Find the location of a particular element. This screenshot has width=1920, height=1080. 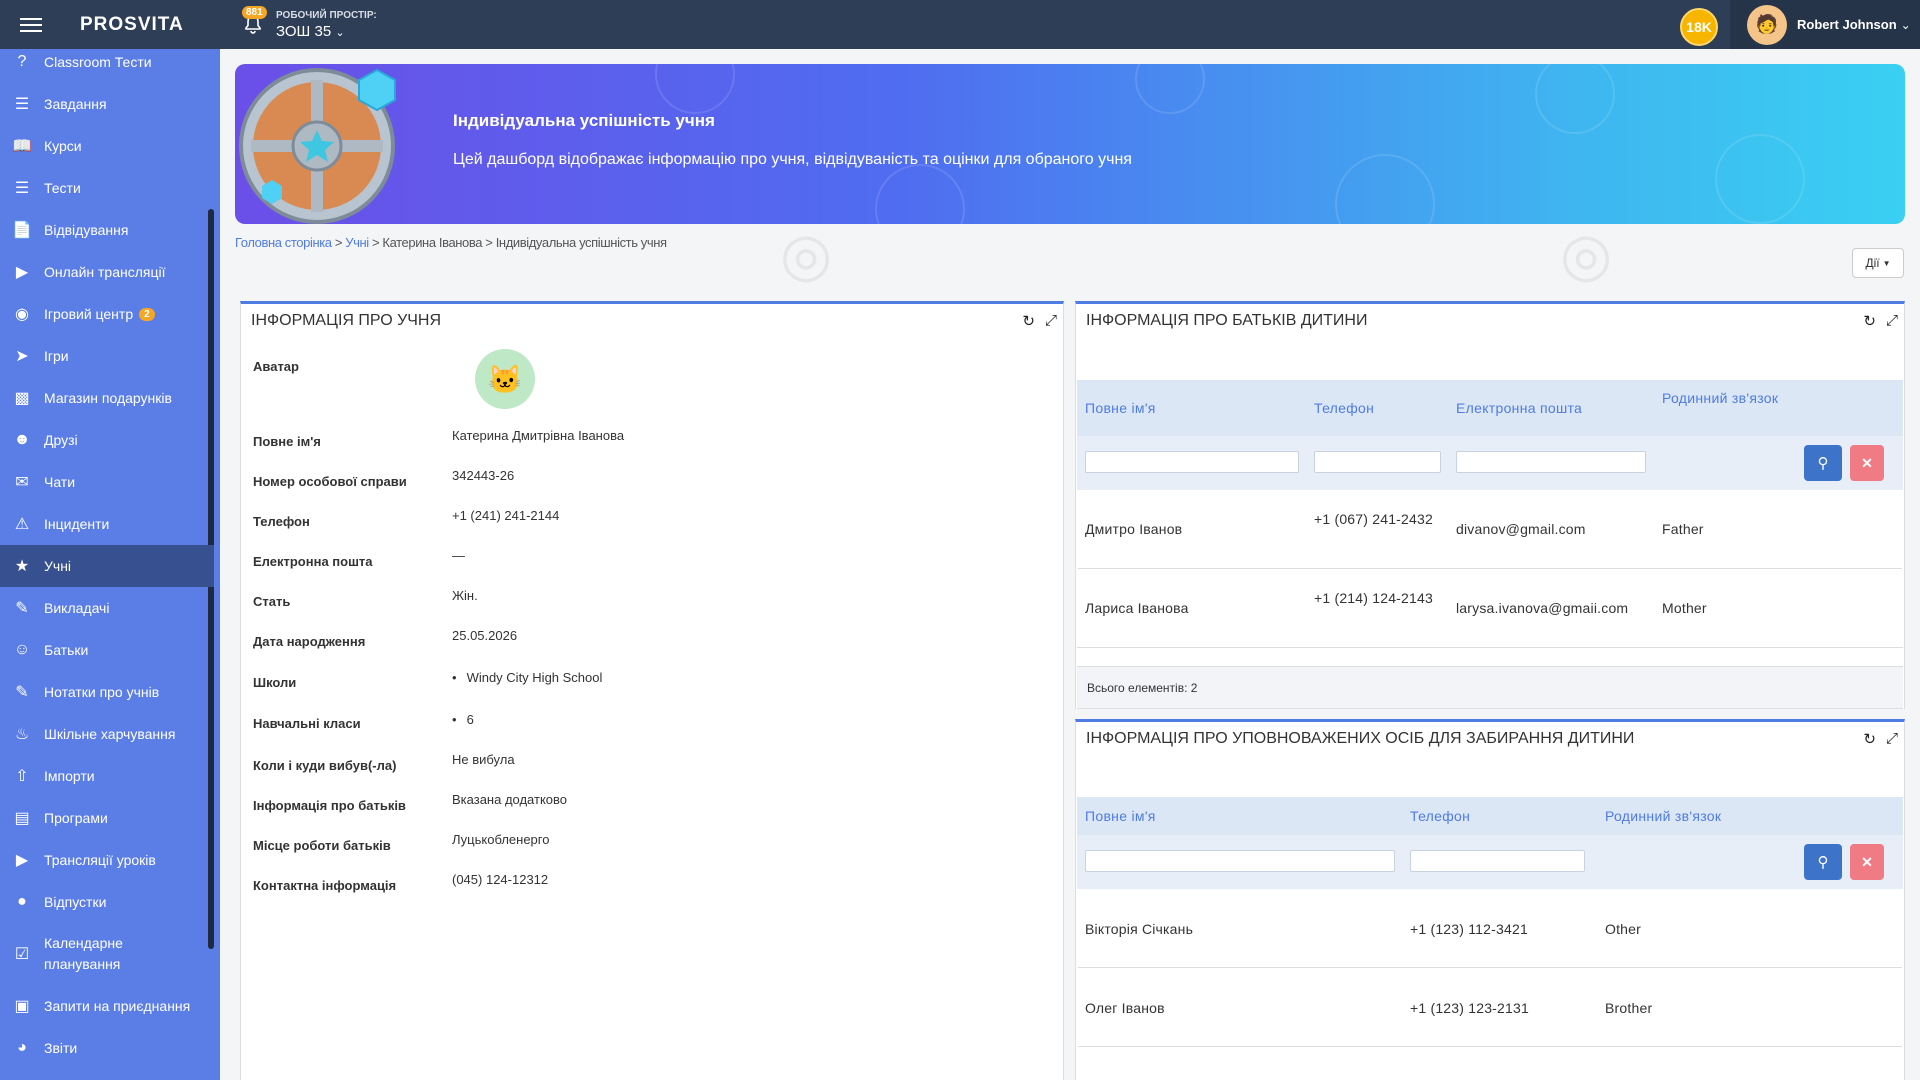

sidebar-item-label: Магазин подарунків is located at coordinates (108, 398).